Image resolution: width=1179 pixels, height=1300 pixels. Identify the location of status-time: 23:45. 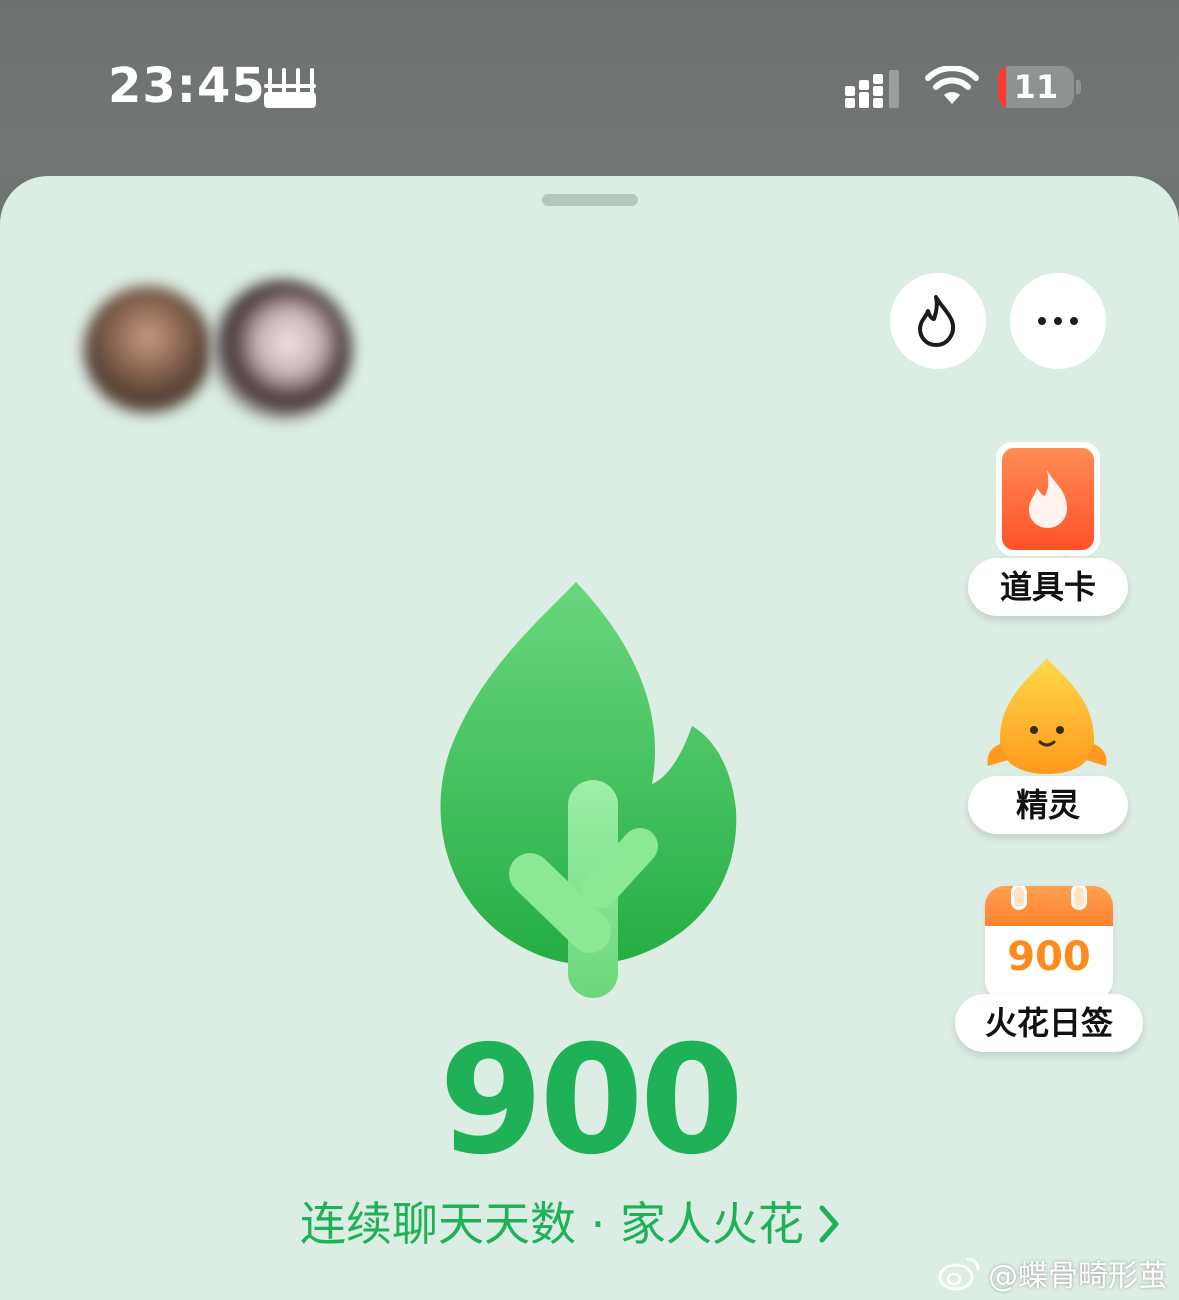
(187, 86).